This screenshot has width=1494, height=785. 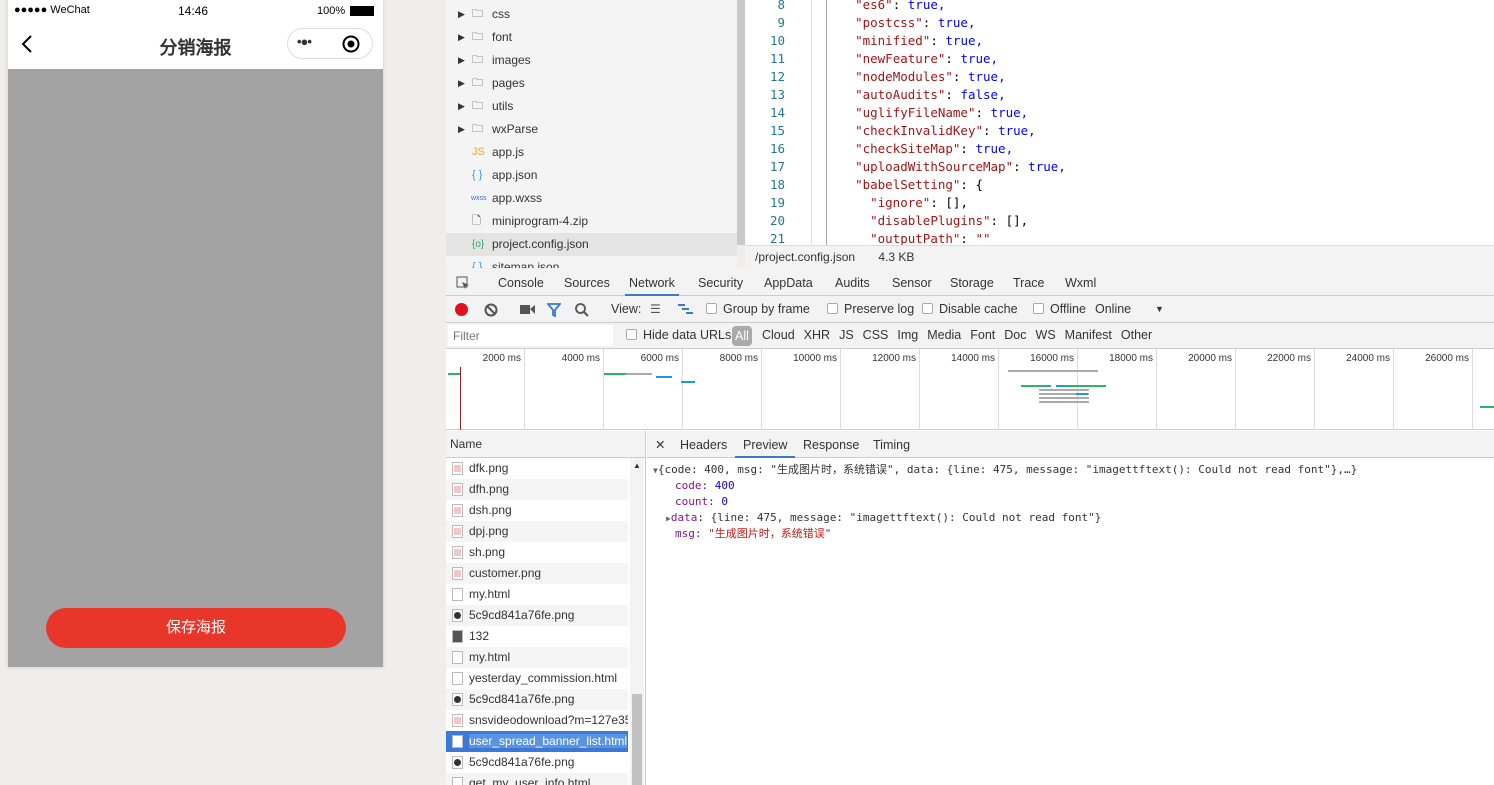 I want to click on tab-audits: Audits, so click(x=852, y=282).